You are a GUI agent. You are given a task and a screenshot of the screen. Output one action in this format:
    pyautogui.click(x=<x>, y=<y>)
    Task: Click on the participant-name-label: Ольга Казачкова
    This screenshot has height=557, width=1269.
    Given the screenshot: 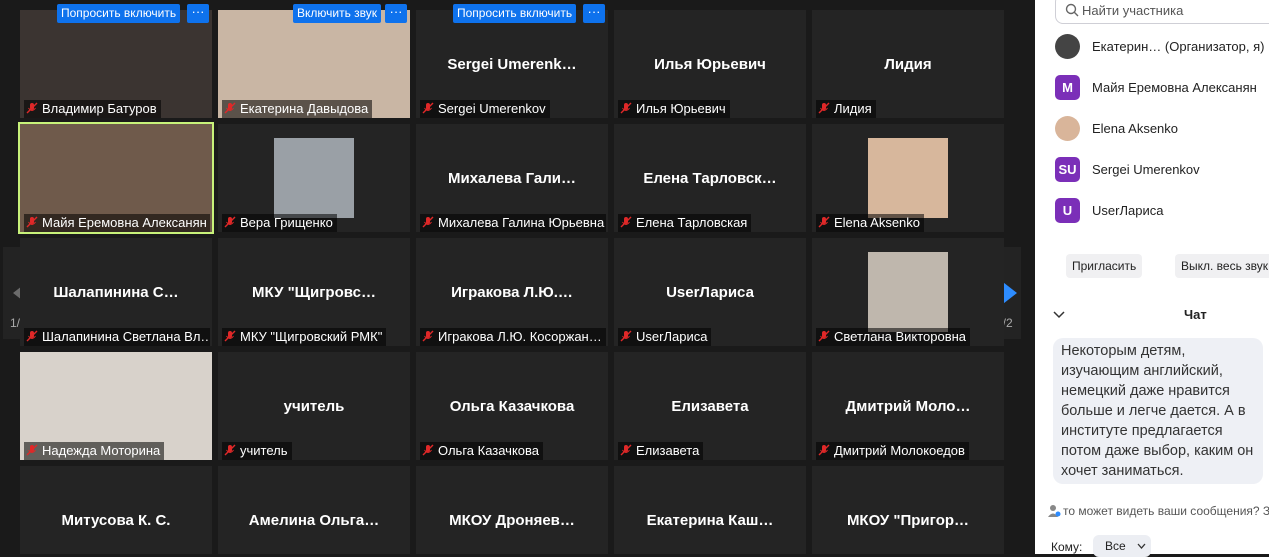 What is the action you would take?
    pyautogui.click(x=482, y=451)
    